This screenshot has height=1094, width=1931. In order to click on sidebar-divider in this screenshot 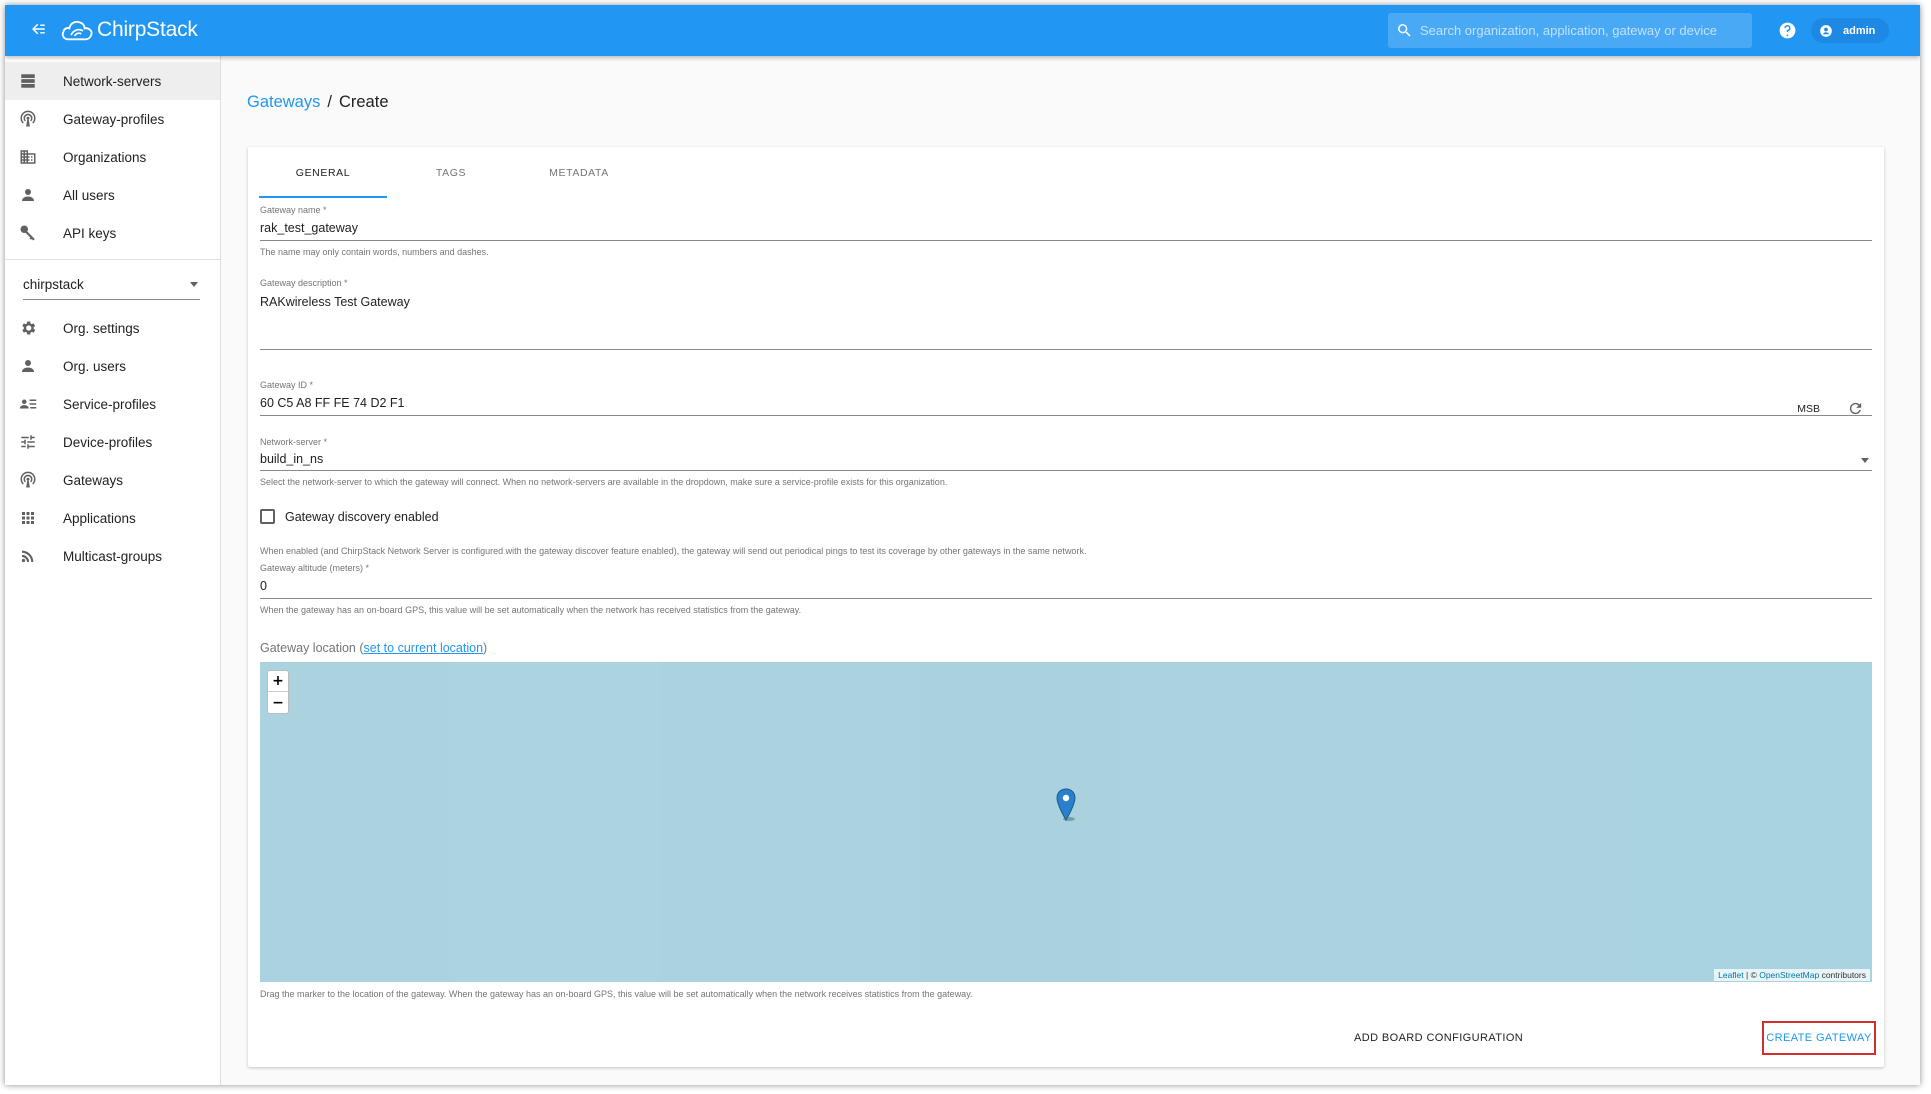, I will do `click(112, 259)`.